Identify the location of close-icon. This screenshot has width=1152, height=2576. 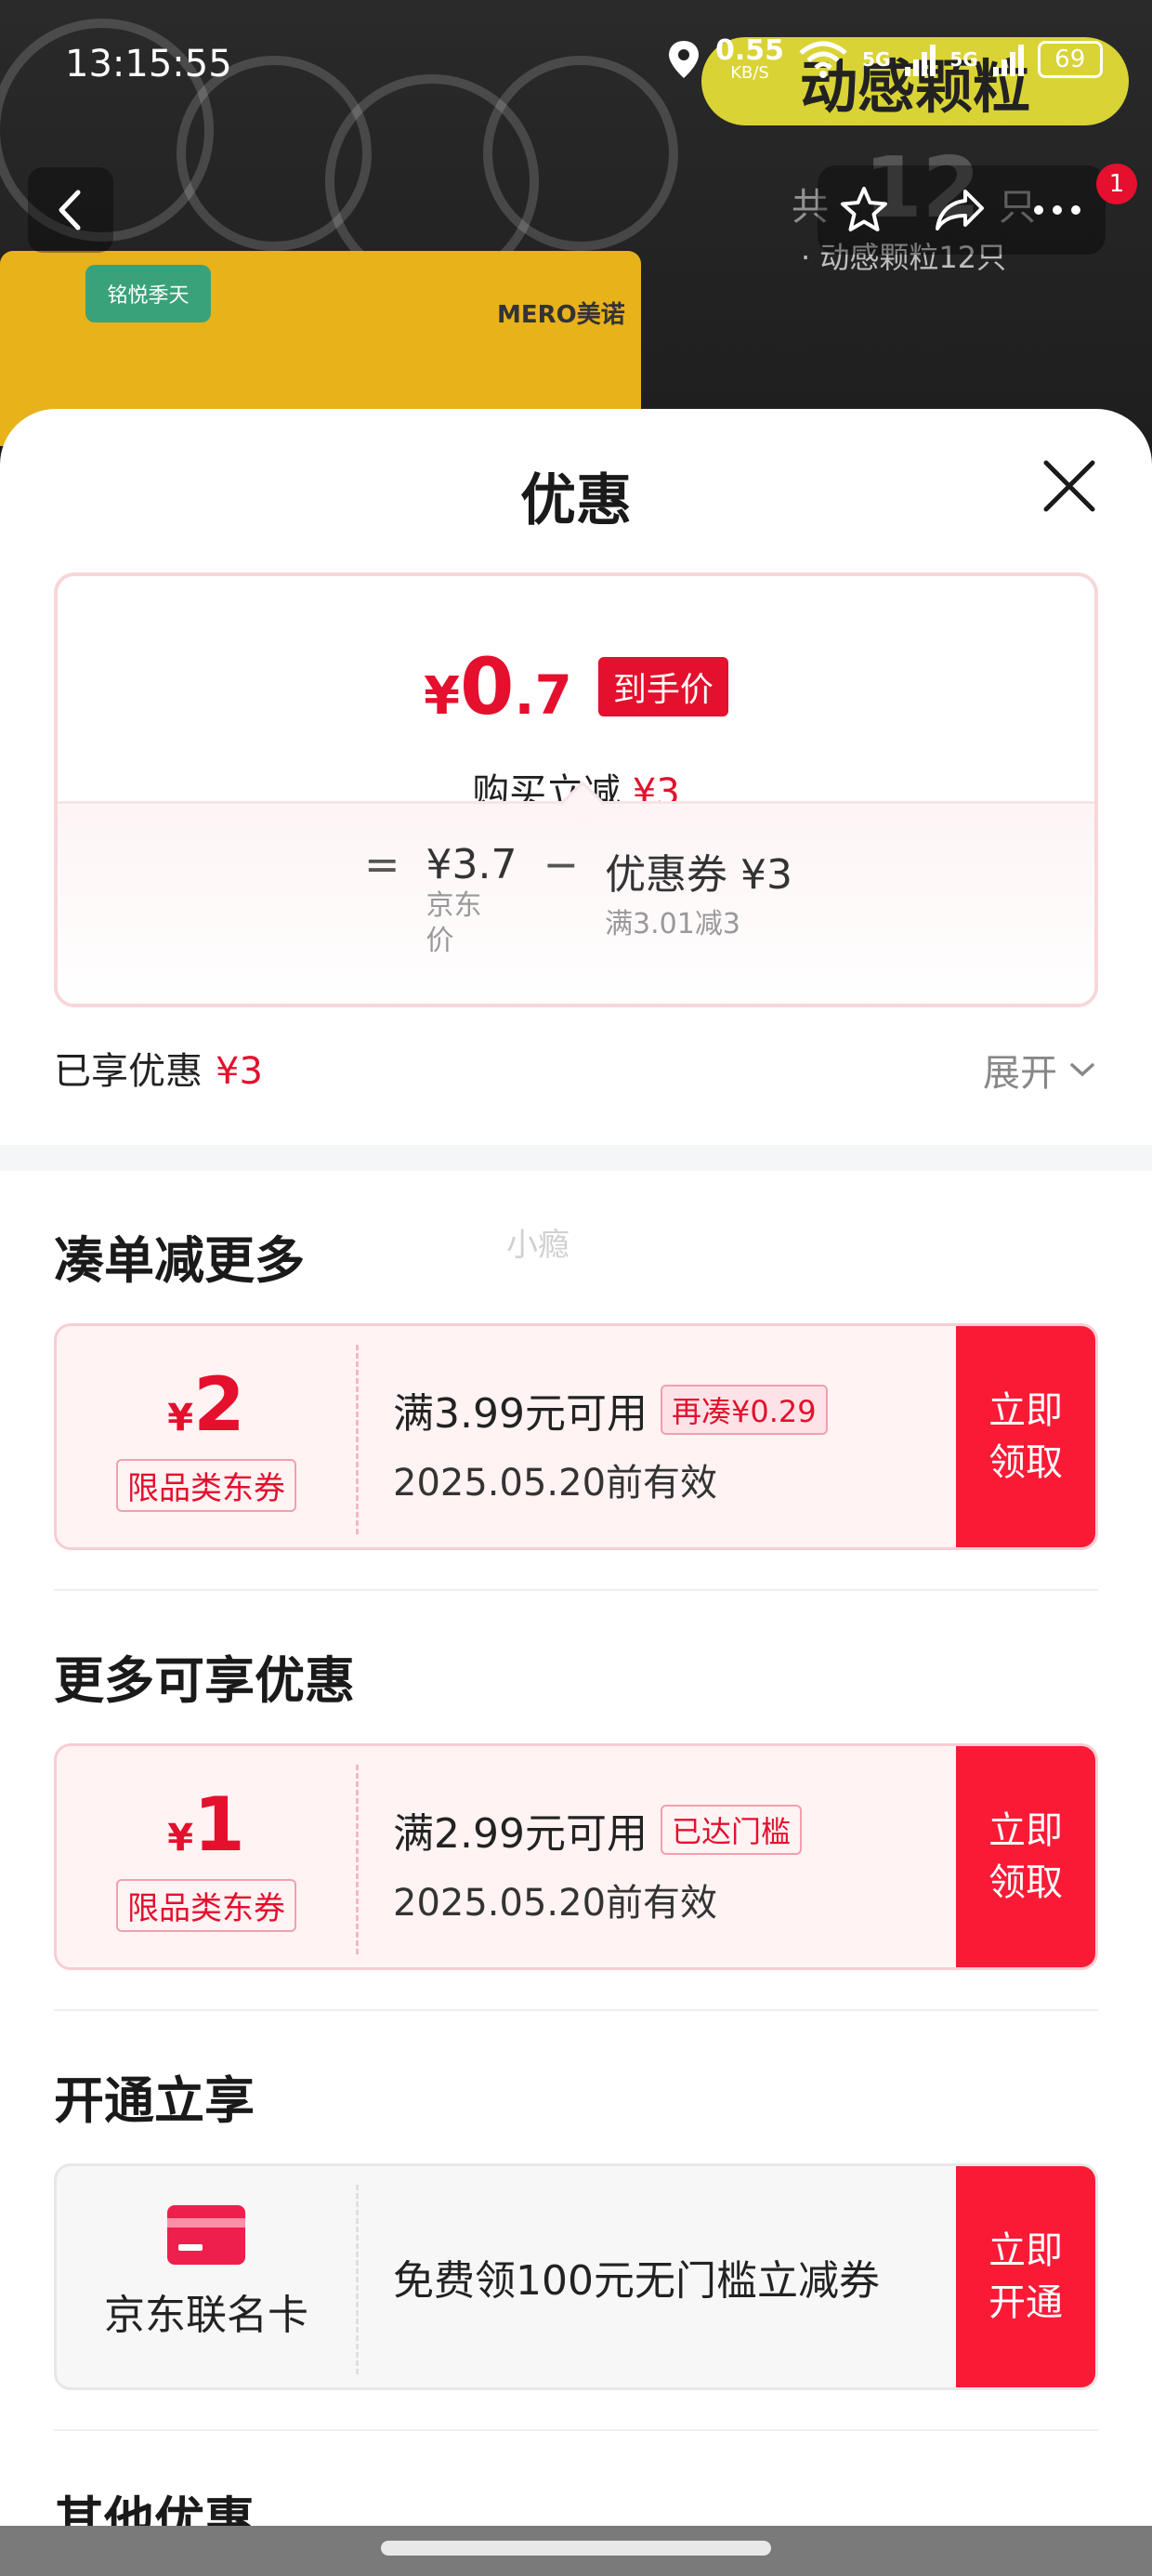
(1069, 486).